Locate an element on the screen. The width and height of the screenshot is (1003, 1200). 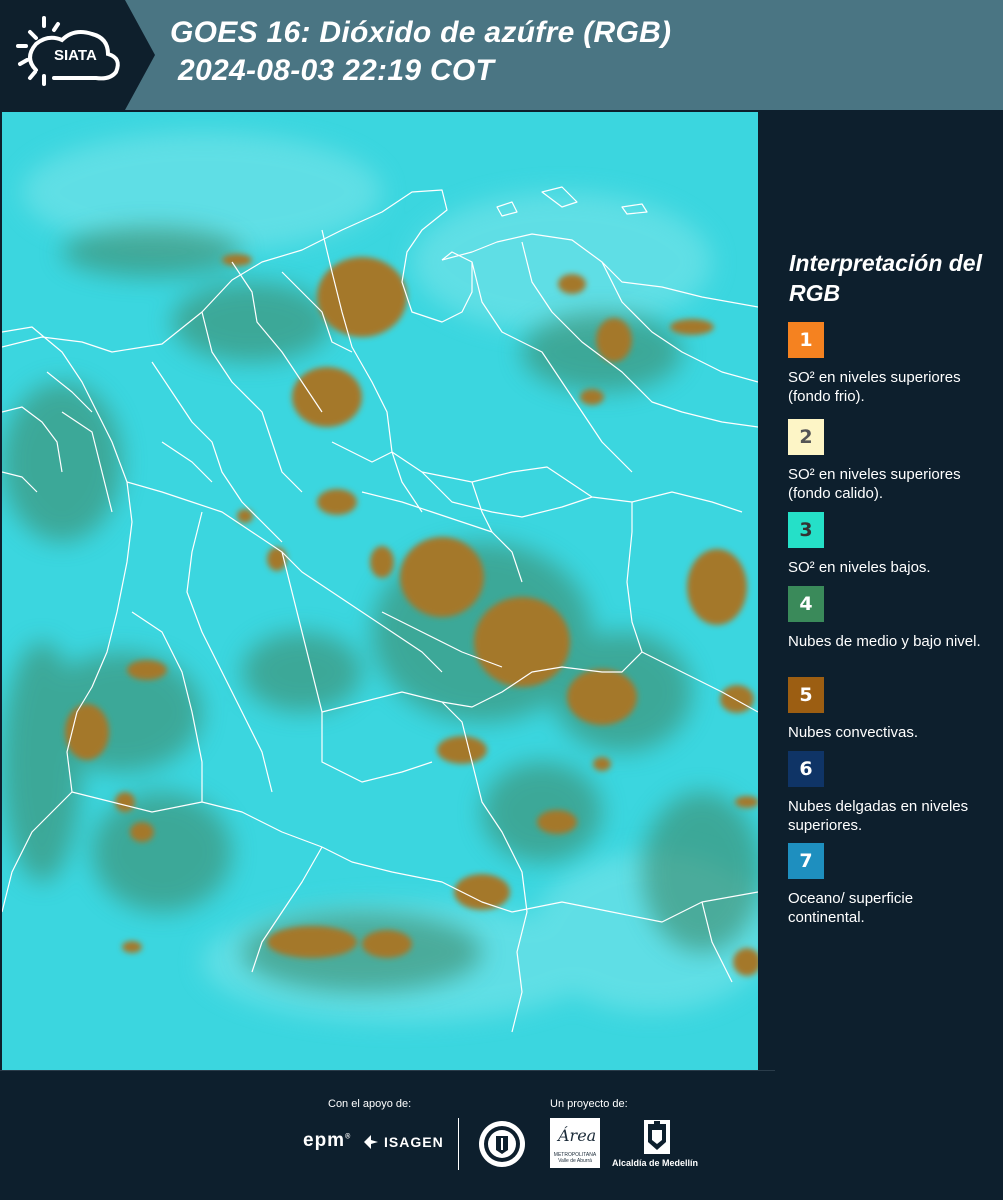
alcaldia-logo is located at coordinates (657, 1139).